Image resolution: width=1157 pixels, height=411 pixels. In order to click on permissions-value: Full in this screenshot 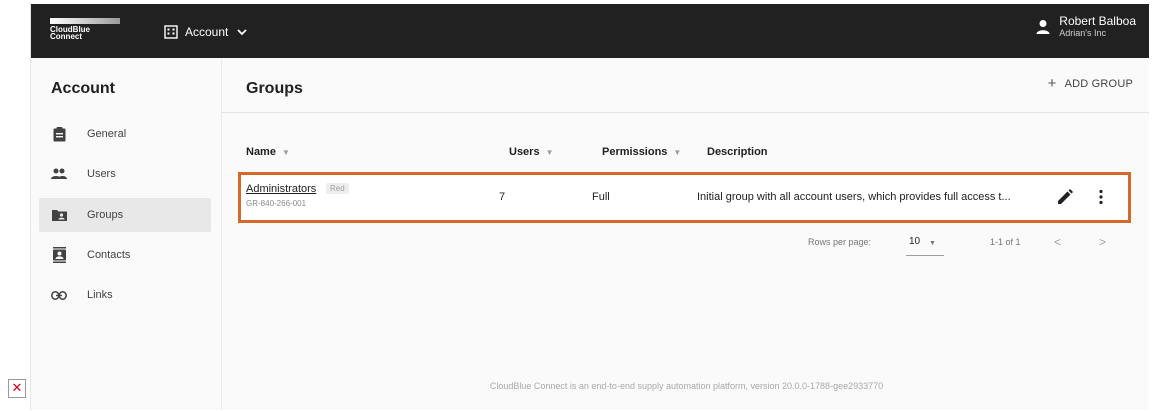, I will do `click(601, 197)`.